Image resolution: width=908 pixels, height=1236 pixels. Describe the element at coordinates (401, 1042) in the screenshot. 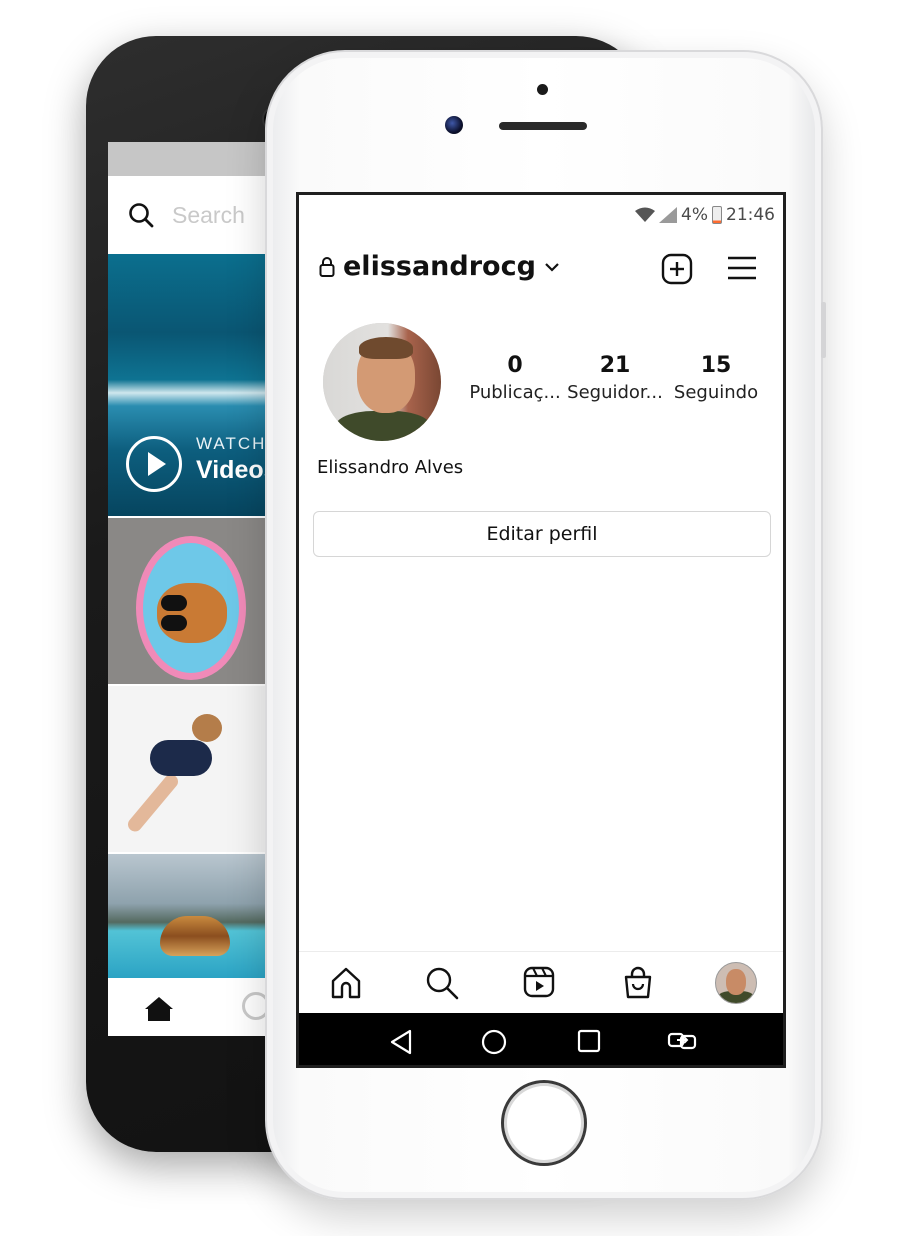

I see `back-icon` at that location.